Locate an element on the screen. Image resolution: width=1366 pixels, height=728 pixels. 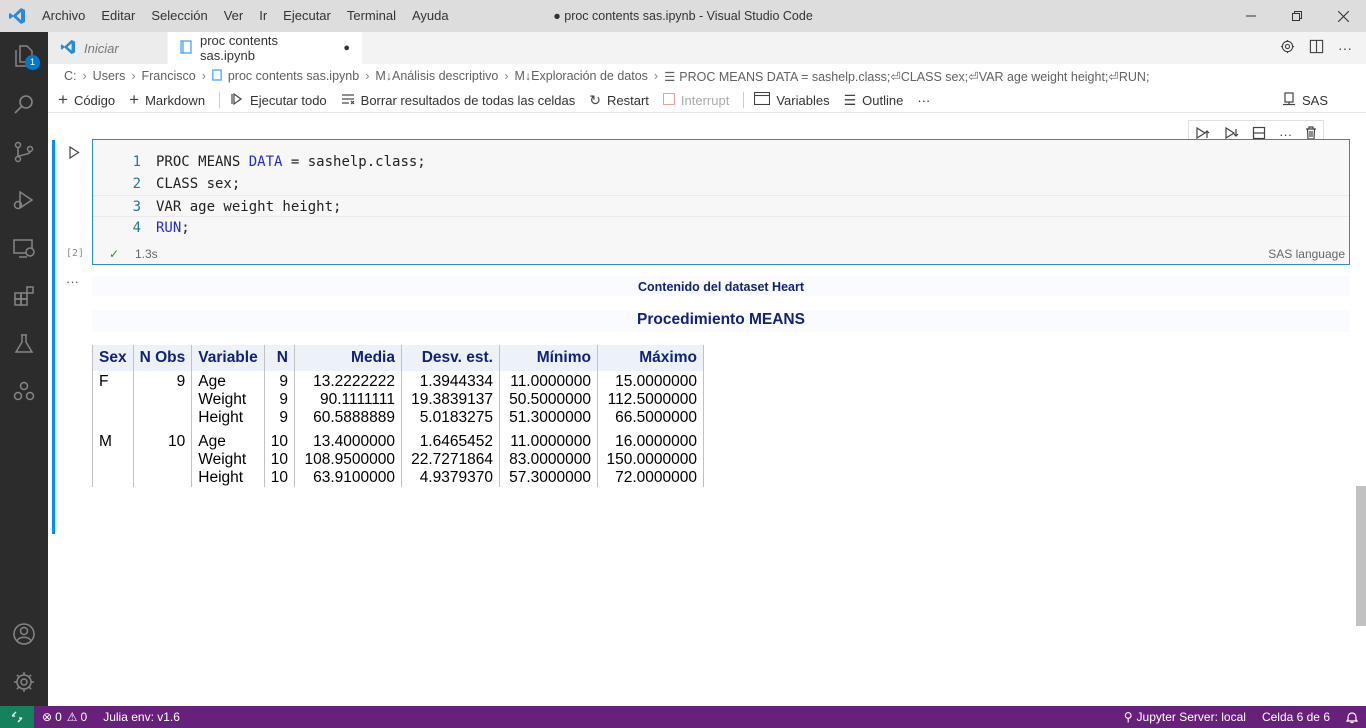
restore-button is located at coordinates (1297, 16).